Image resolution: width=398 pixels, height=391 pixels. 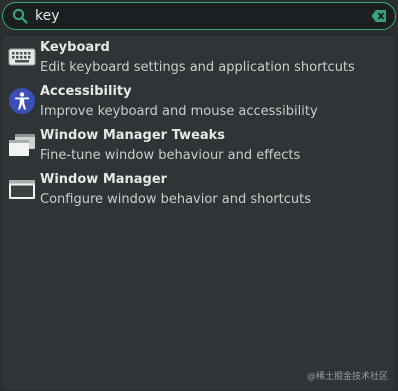 I want to click on result-title: Window Manager, so click(x=104, y=179).